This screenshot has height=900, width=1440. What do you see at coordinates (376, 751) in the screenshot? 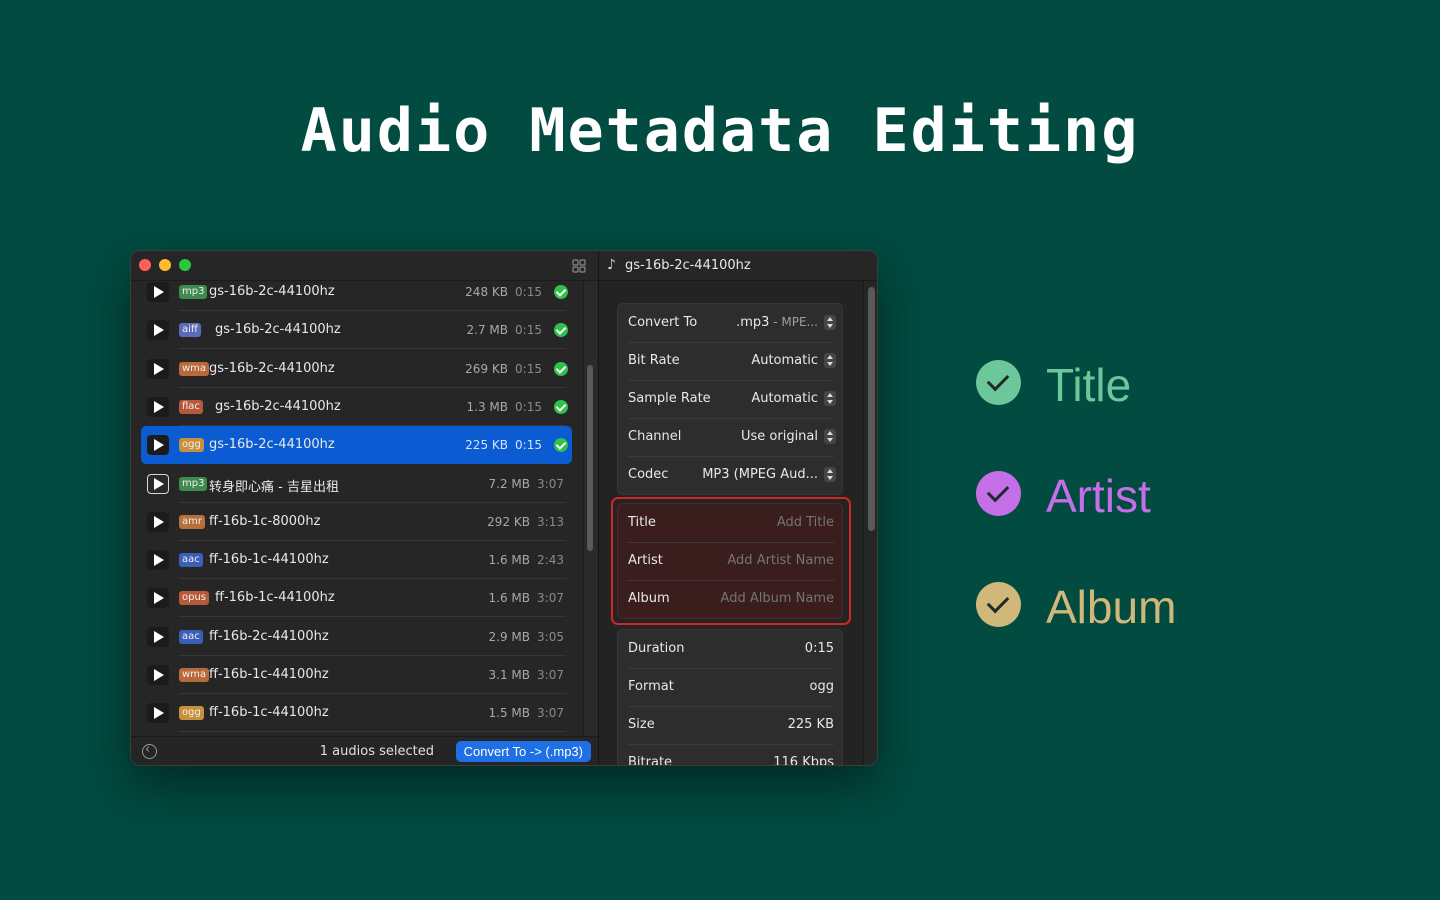
I see `selected-count-label: 1 audios selected` at bounding box center [376, 751].